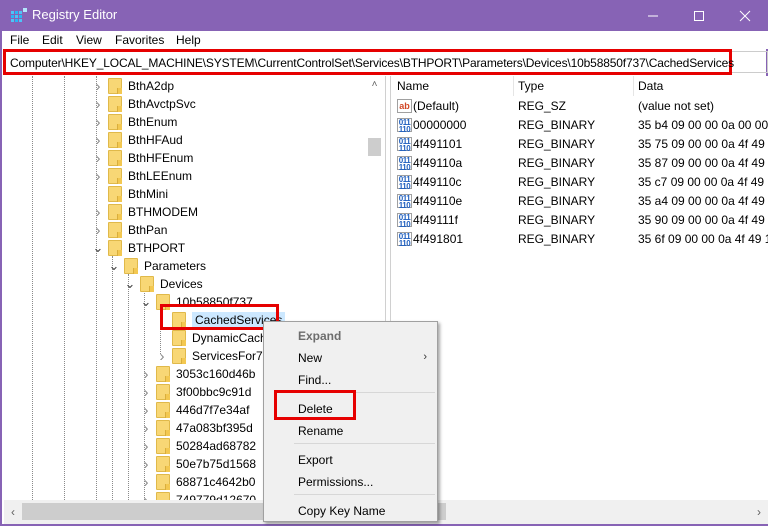  I want to click on value-row: ab (Default) REG_SZ (value not set), so click(579, 106).